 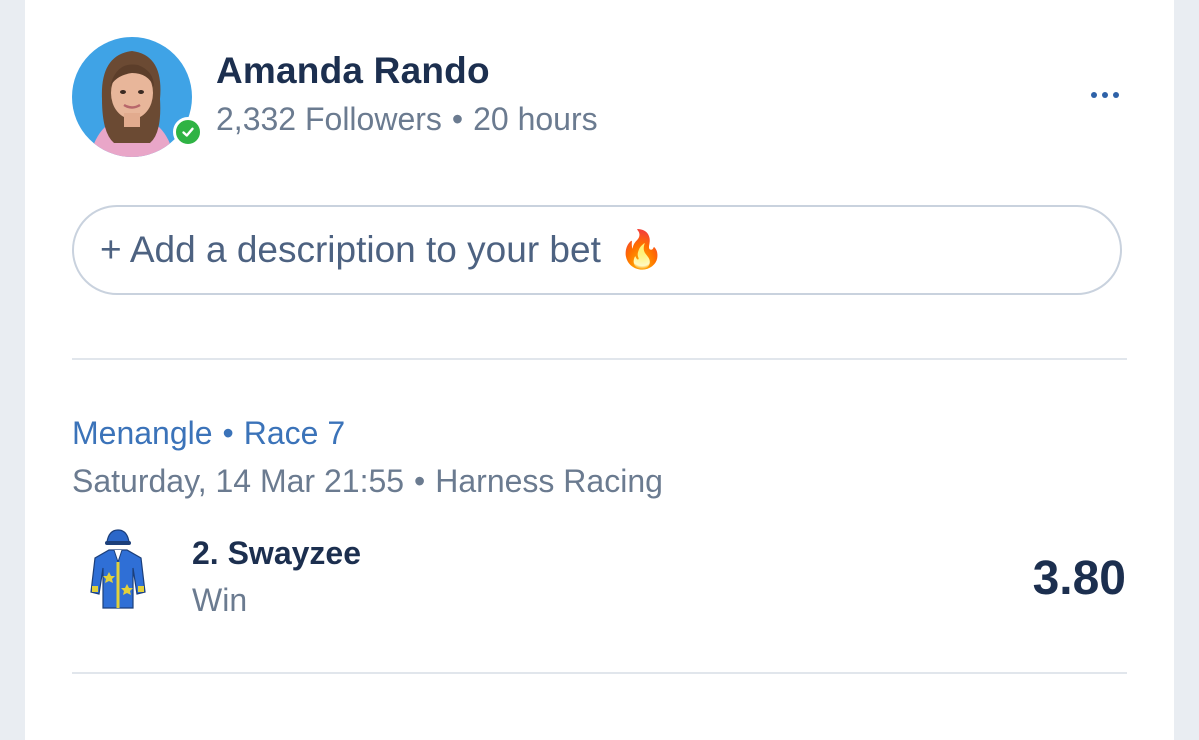 What do you see at coordinates (1079, 578) in the screenshot?
I see `odds-value: 3.80` at bounding box center [1079, 578].